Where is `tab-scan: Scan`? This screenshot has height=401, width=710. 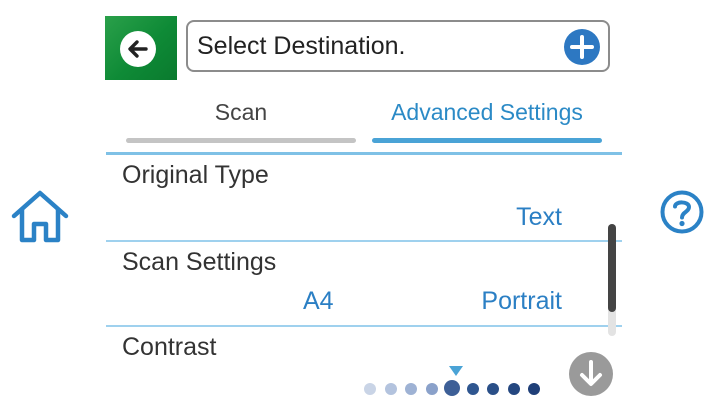 tab-scan: Scan is located at coordinates (241, 122).